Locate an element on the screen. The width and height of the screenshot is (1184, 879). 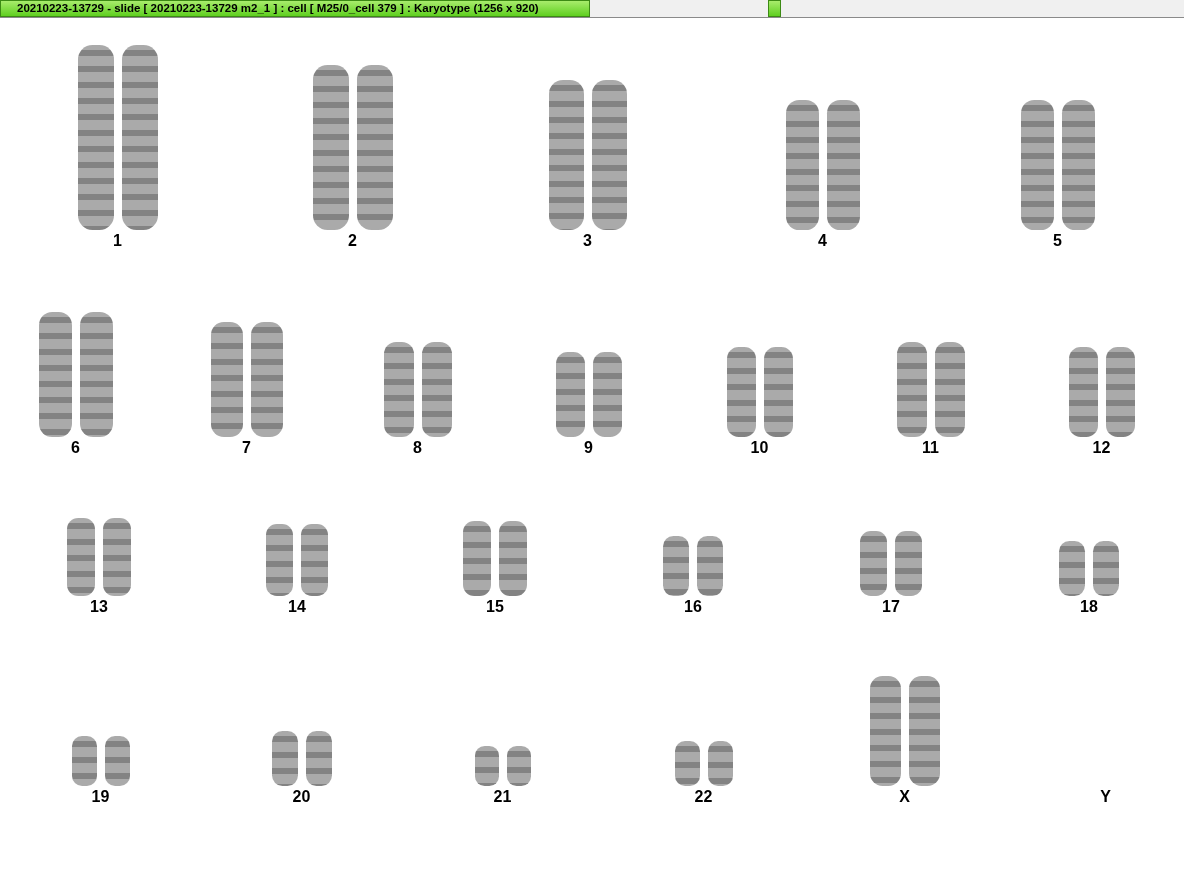
chromosome-label: 15 is located at coordinates (495, 607).